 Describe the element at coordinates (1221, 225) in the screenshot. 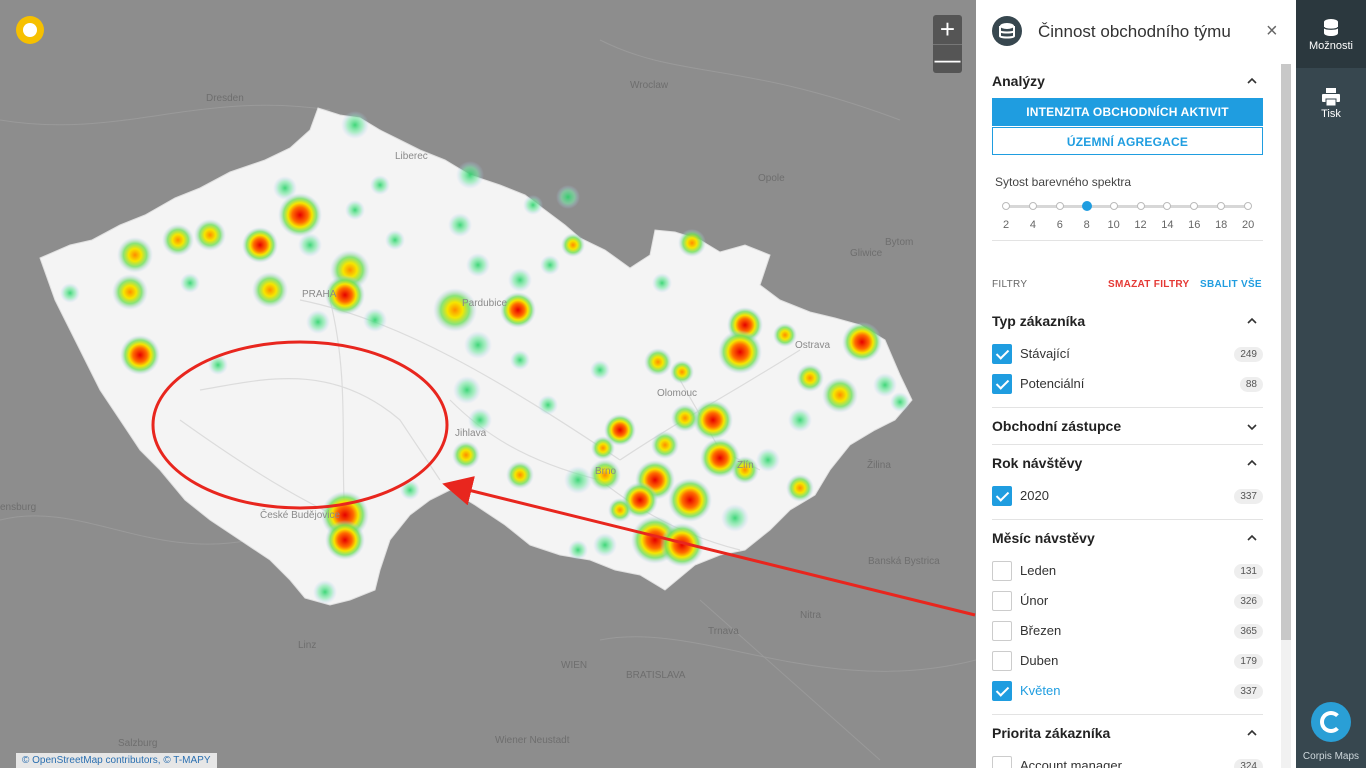

I see `slider-tick-label: 18` at that location.